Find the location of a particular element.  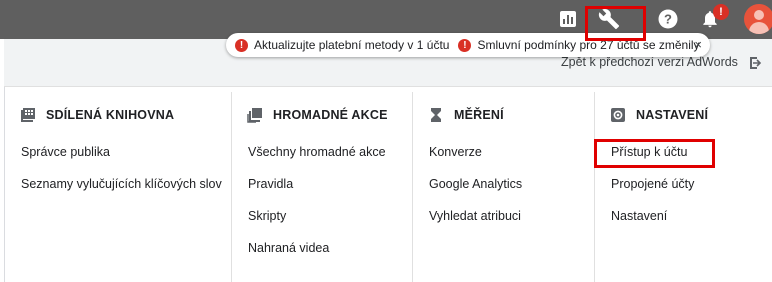

notification-badge: ! is located at coordinates (721, 12).